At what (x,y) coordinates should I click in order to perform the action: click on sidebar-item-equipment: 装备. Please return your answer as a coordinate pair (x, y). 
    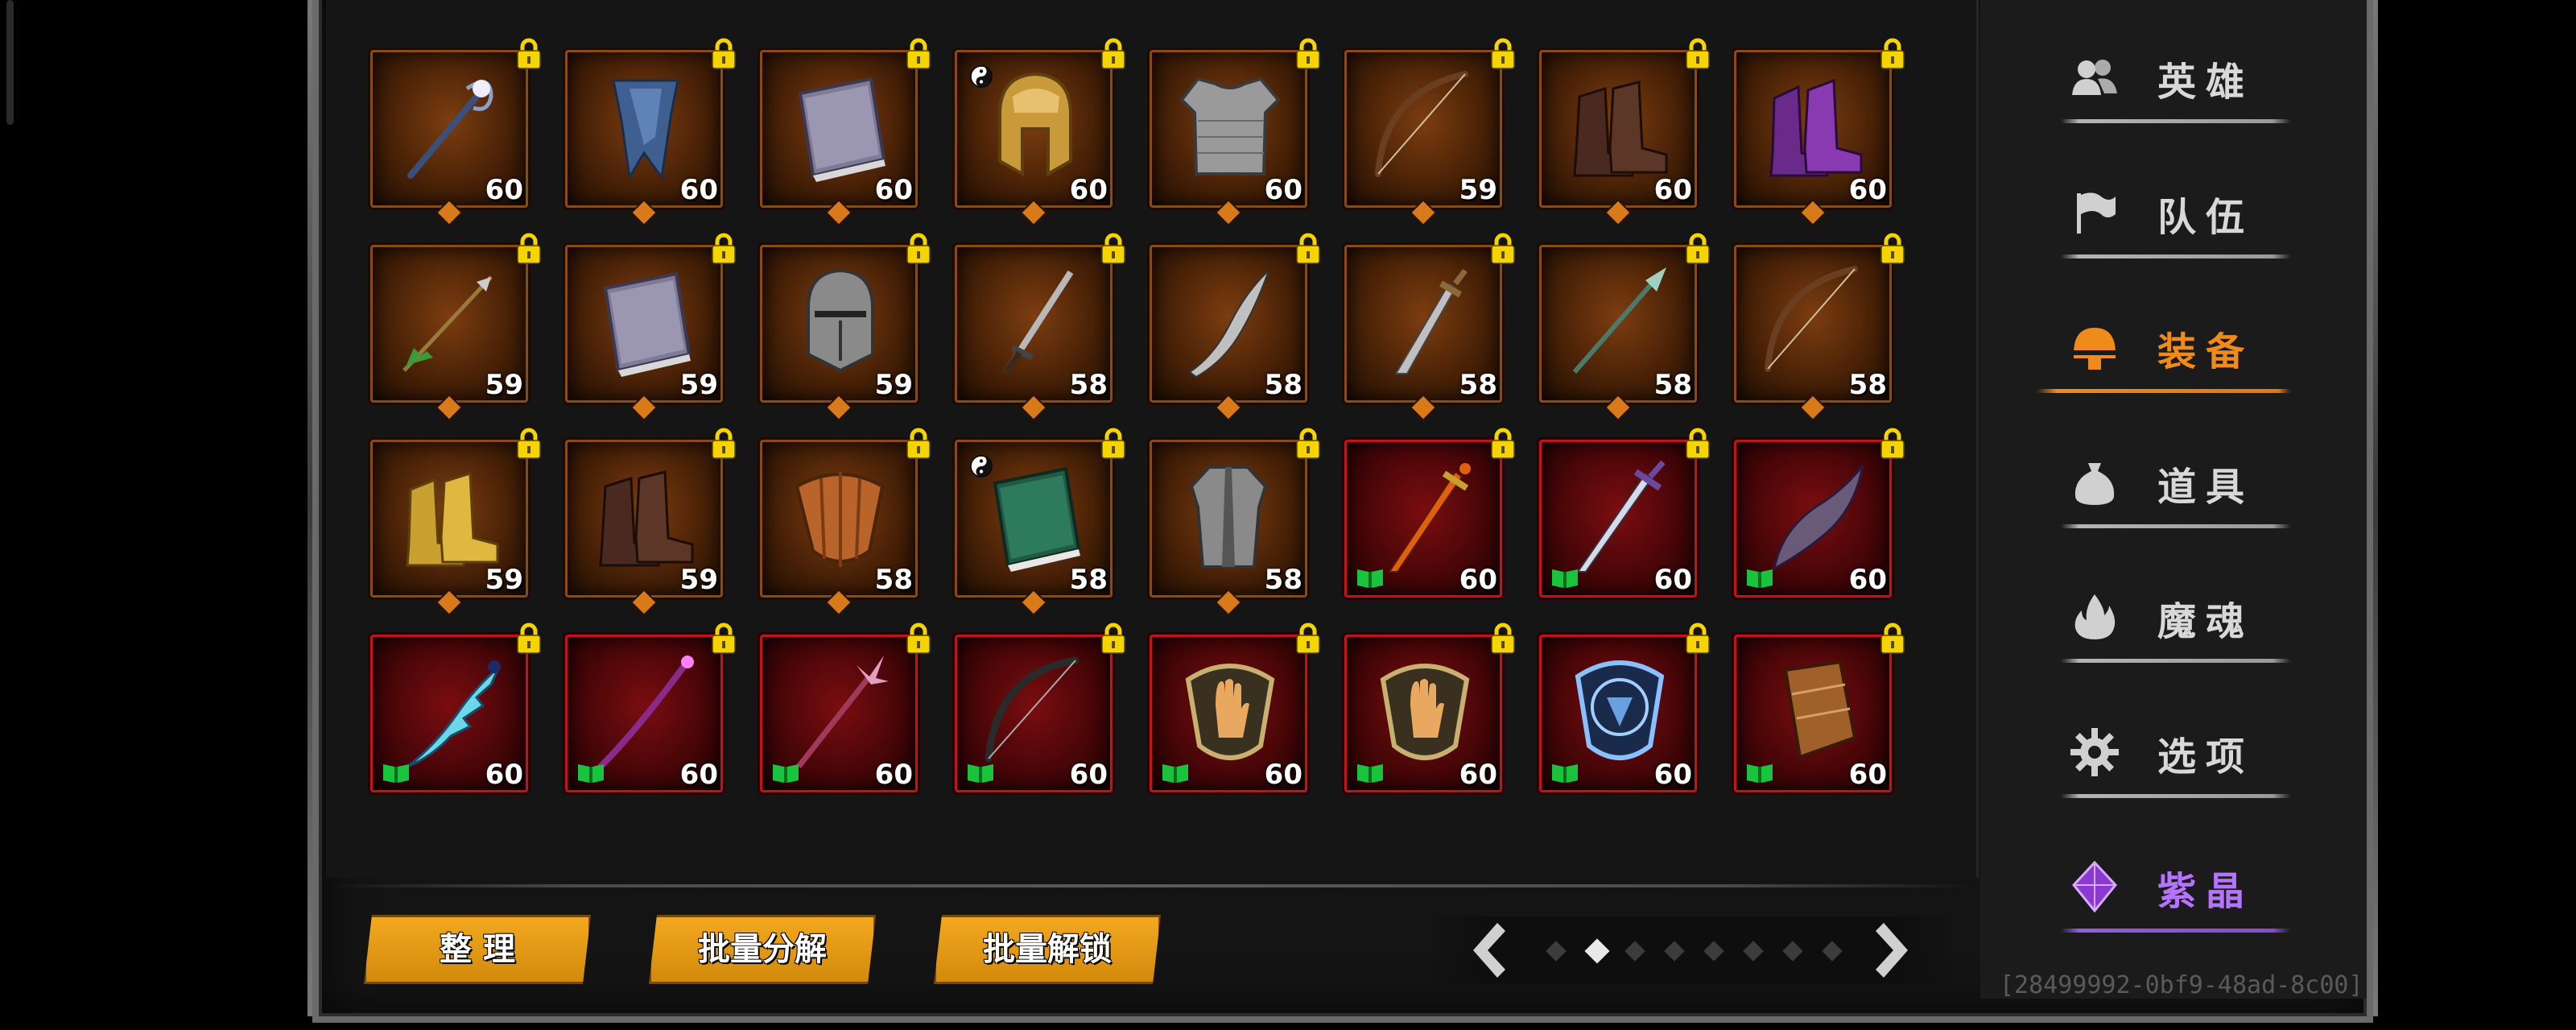
    Looking at the image, I should click on (2173, 340).